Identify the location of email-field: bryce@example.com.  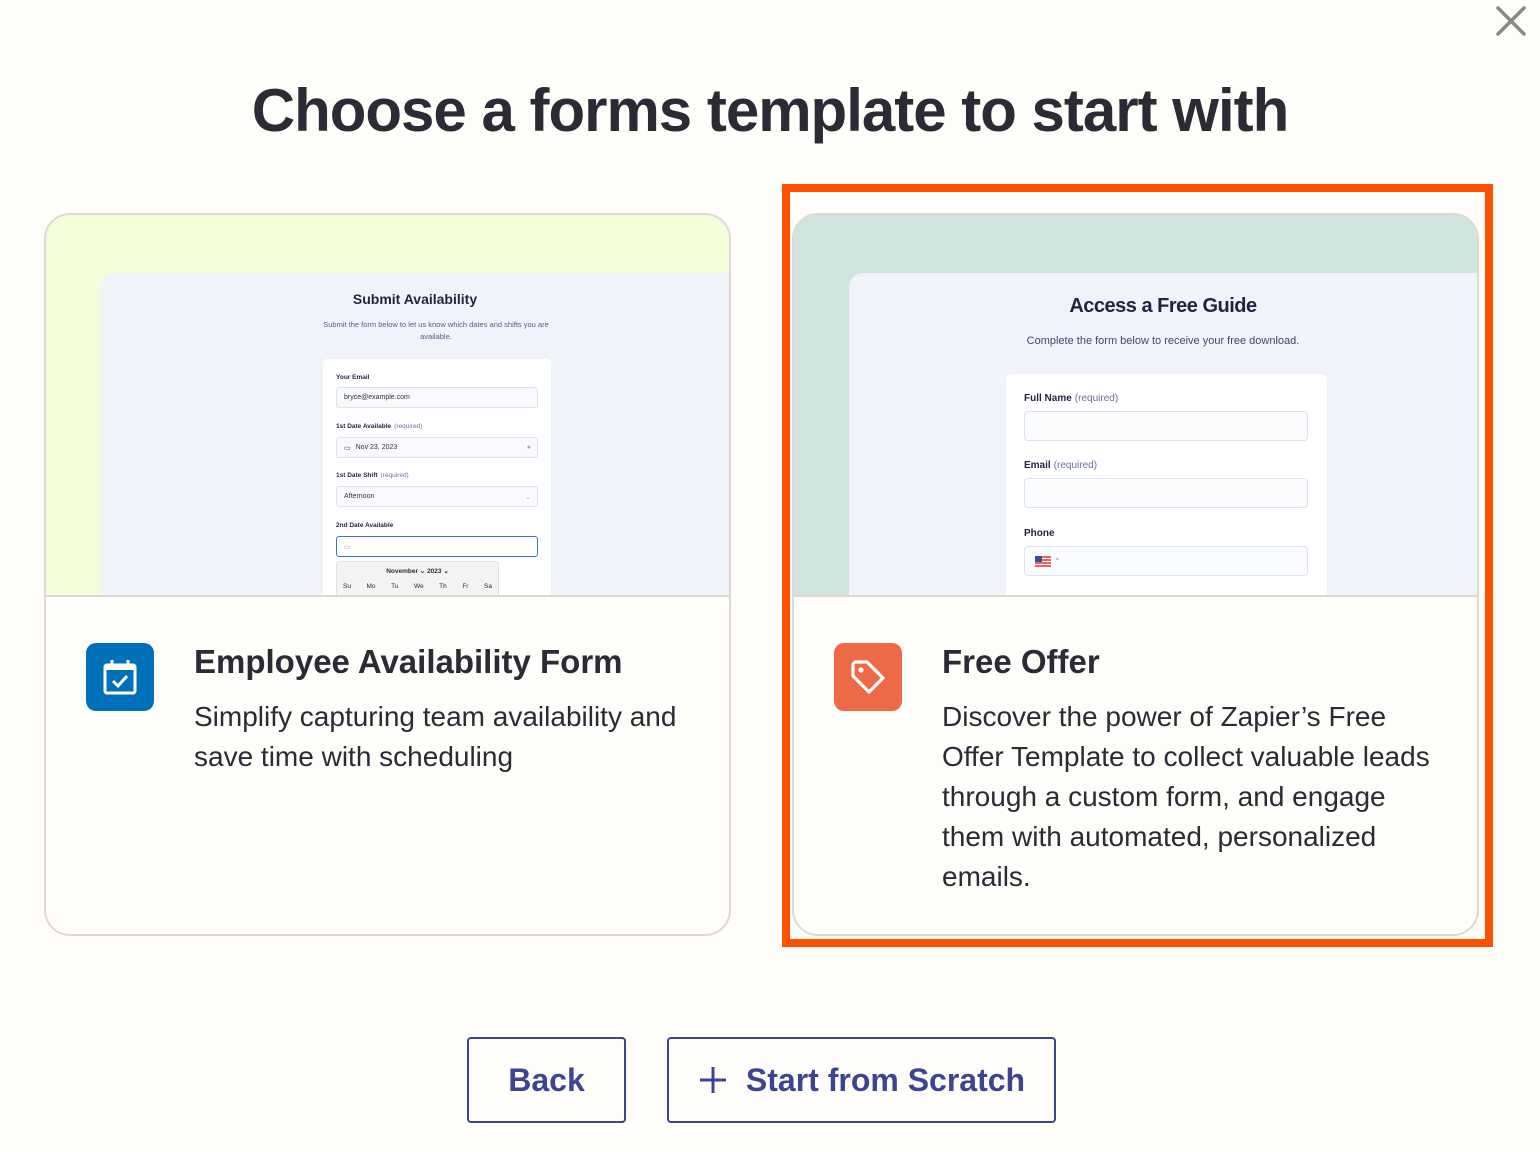
(437, 397).